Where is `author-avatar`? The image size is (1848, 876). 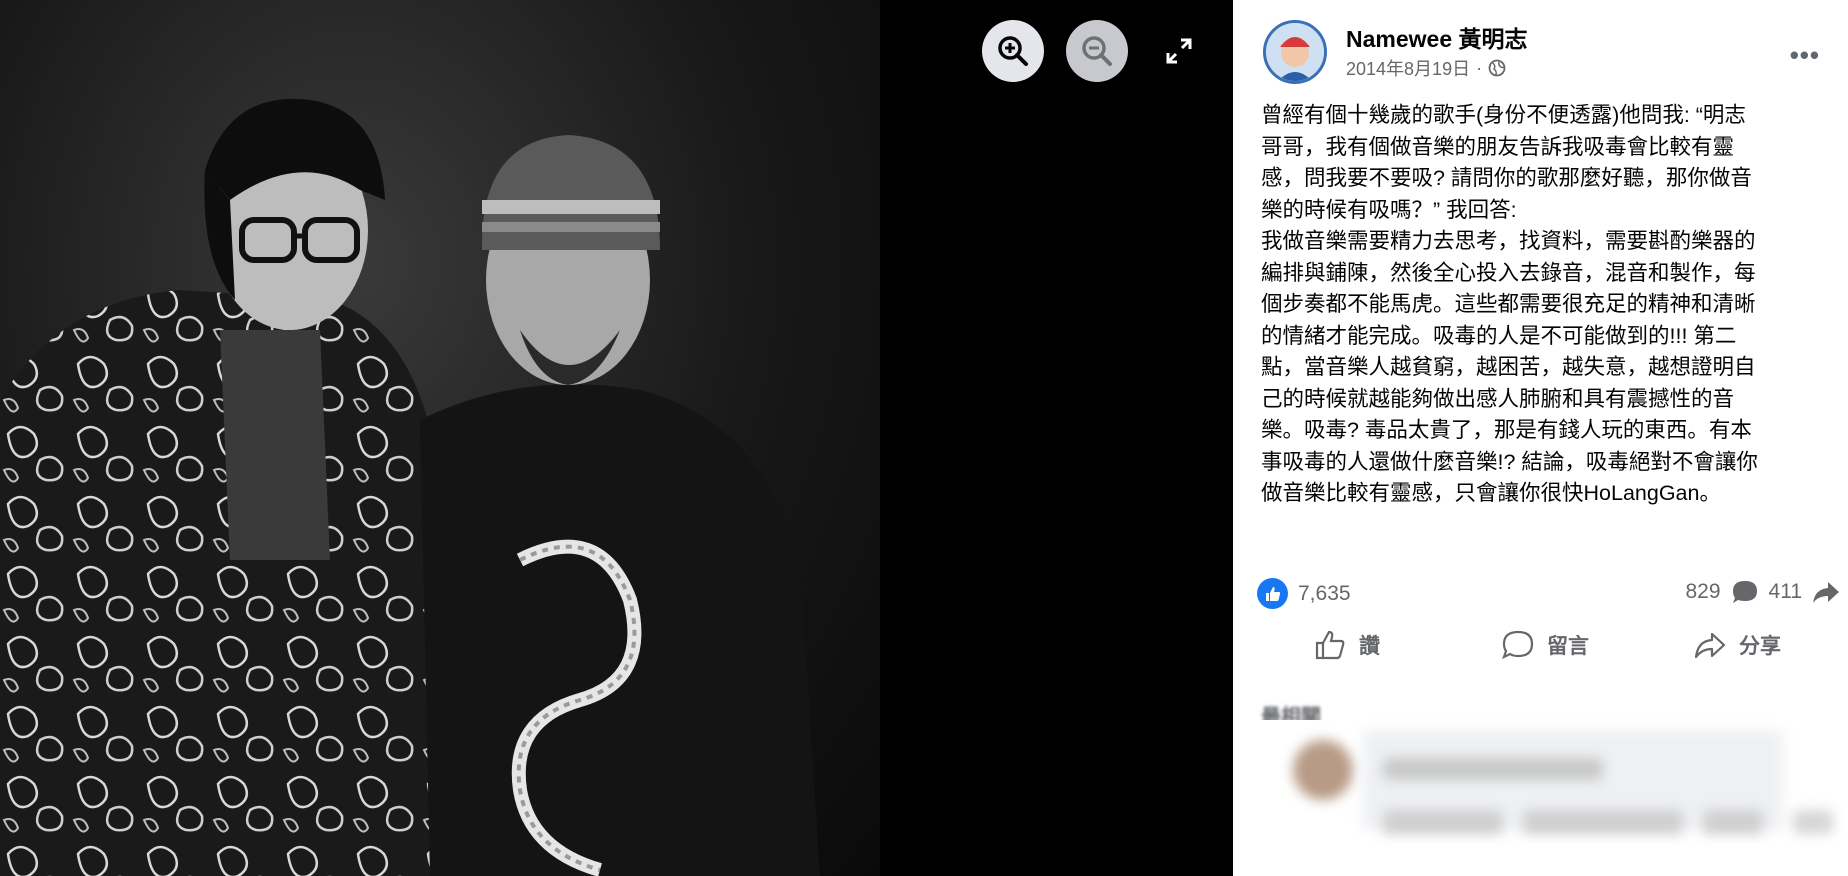 author-avatar is located at coordinates (1295, 52).